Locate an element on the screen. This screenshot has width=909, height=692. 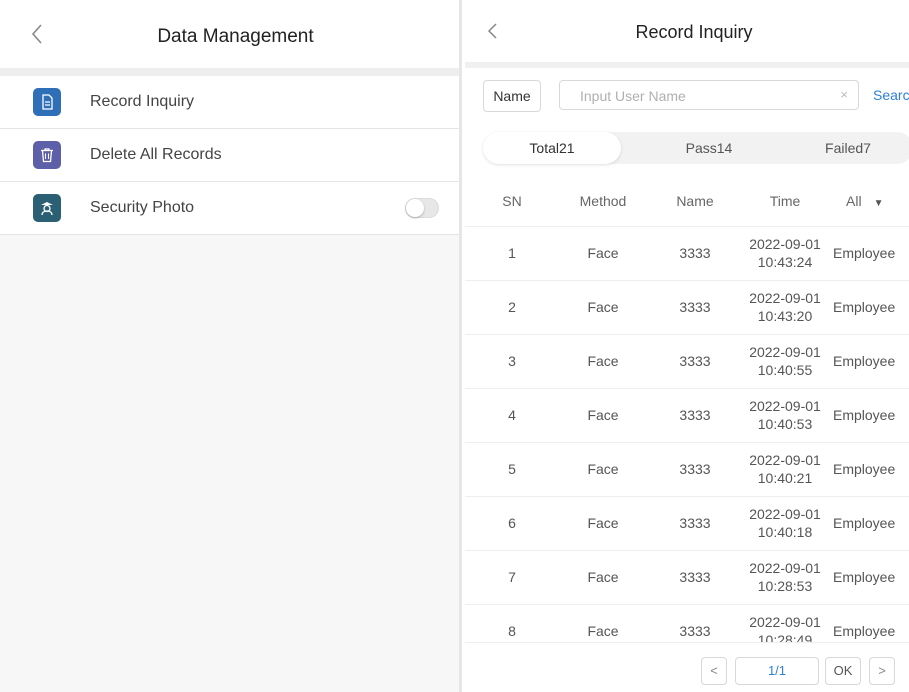
menu-item-label: Record Inquiry is located at coordinates (142, 101).